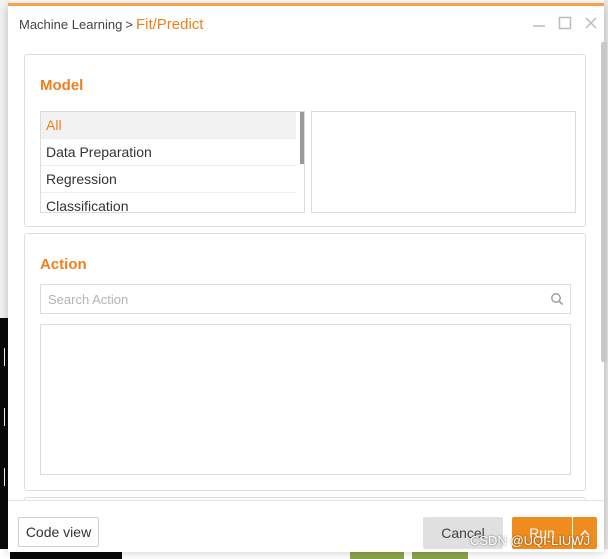 This screenshot has height=559, width=608. I want to click on action-search-box, so click(305, 299).